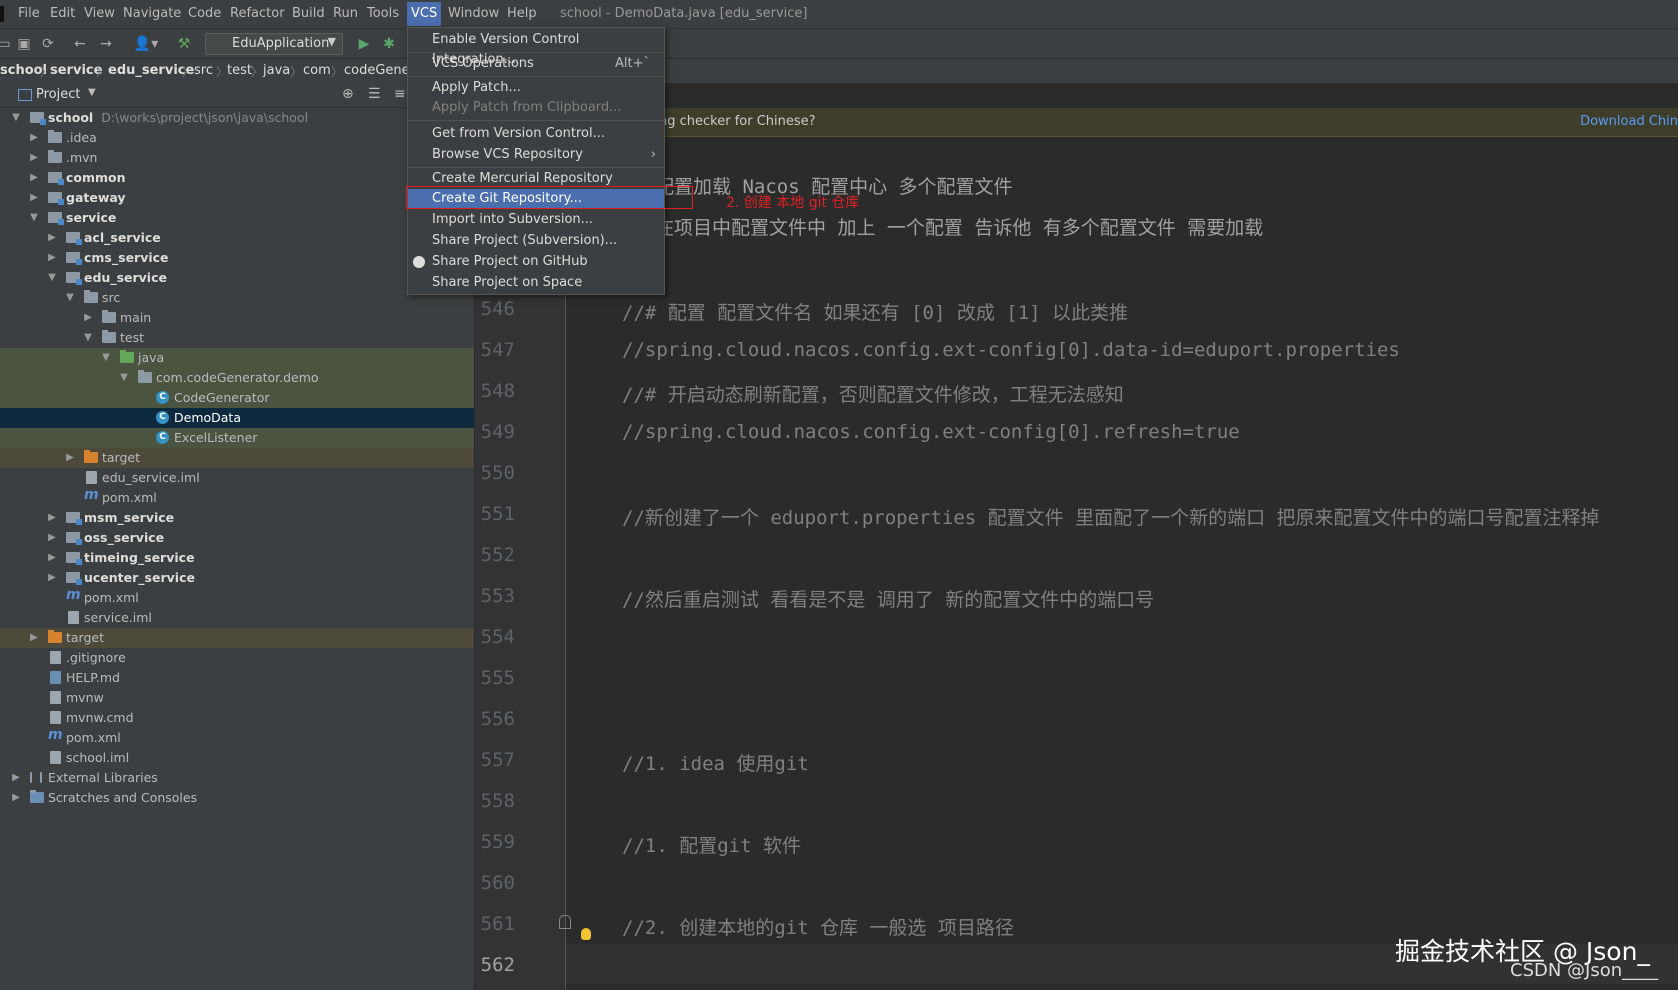  Describe the element at coordinates (29, 14) in the screenshot. I see `menu-file: File` at that location.